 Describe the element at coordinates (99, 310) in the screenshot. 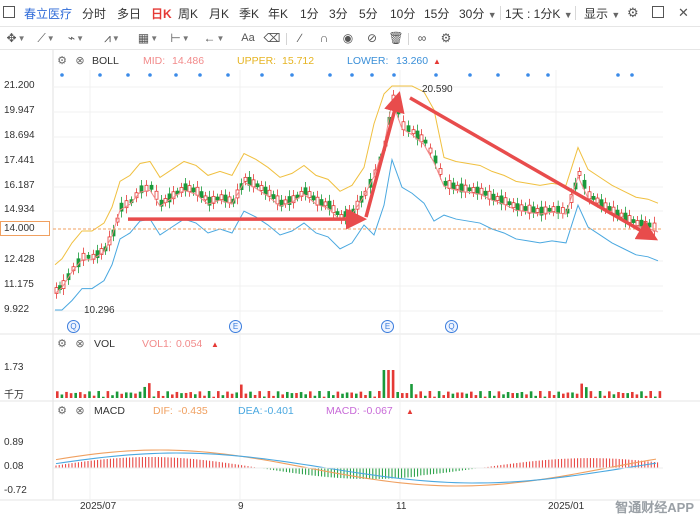

I see `low-price-annotation: 10.296` at that location.